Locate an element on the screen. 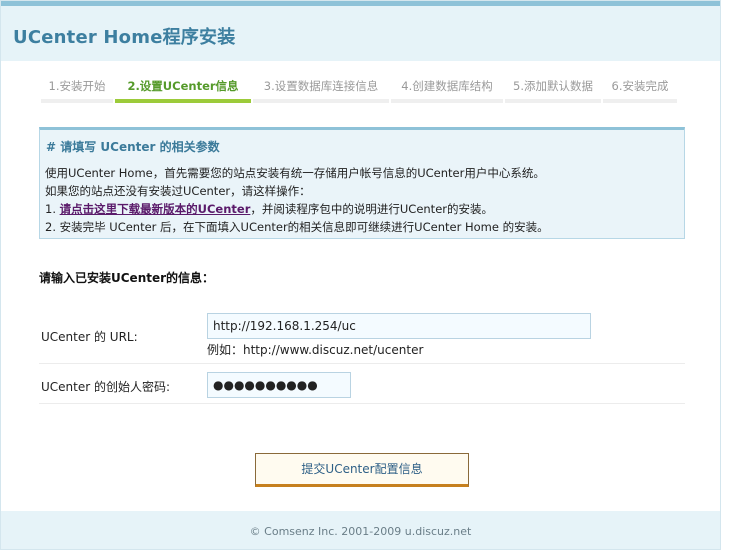 The height and width of the screenshot is (557, 736). form-section-title: 请输入已安装UCenter的信息： is located at coordinates (127, 278).